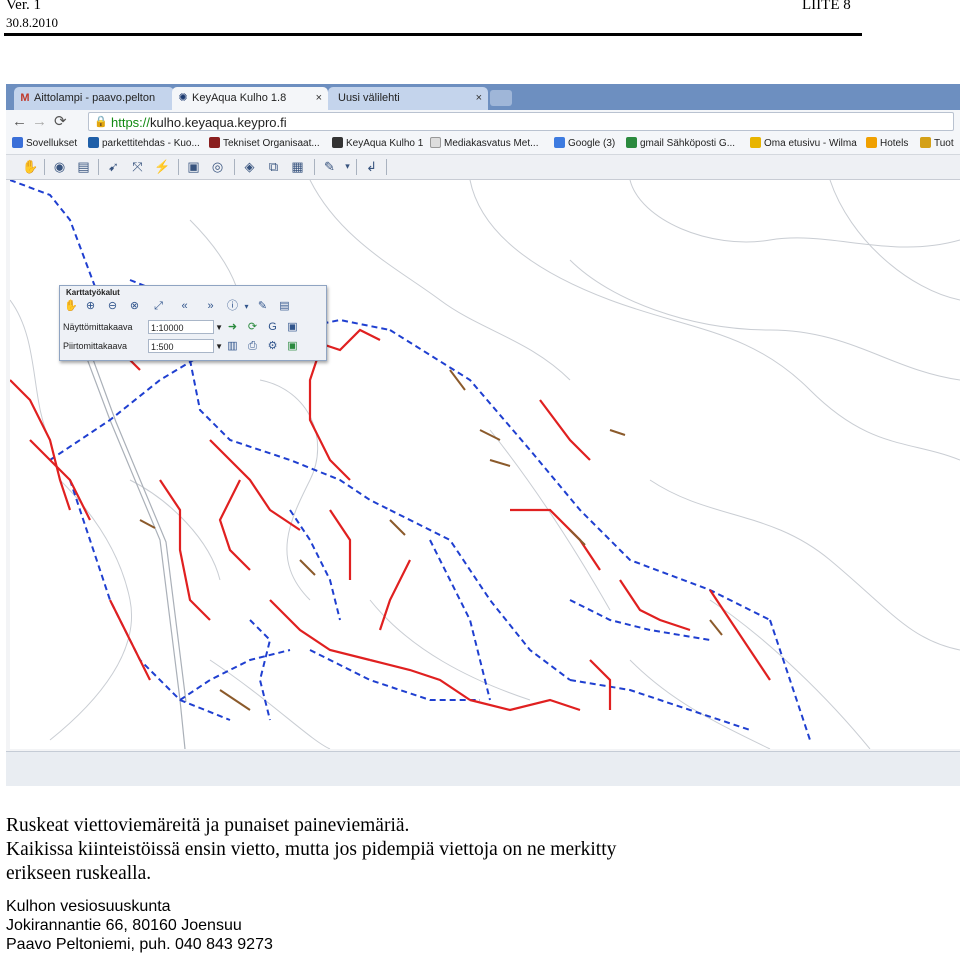  I want to click on copy-icon: ⧉, so click(273, 166).